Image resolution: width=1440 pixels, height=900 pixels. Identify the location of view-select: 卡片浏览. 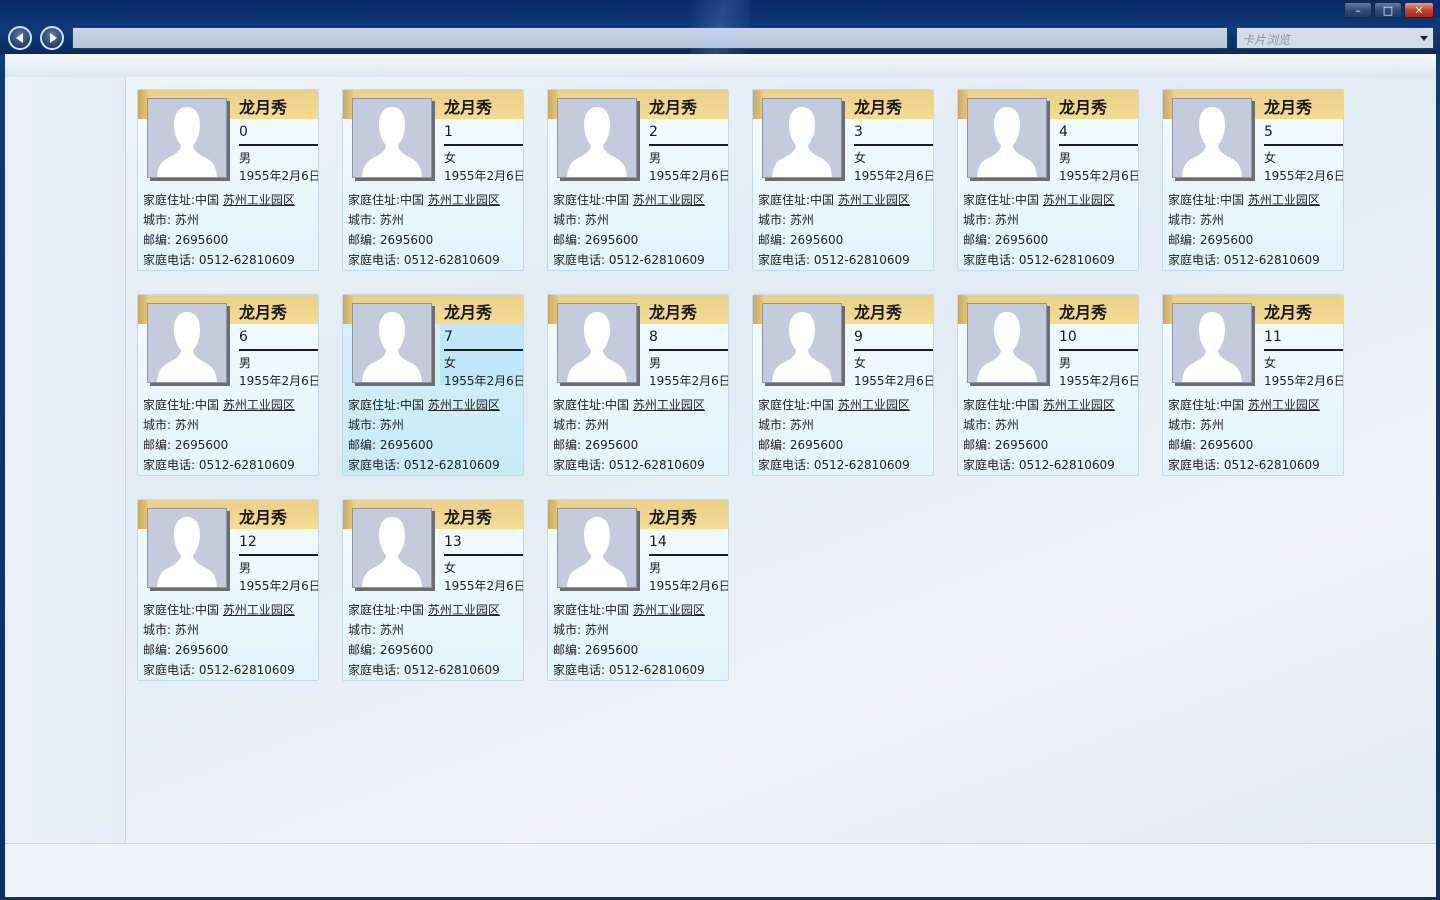
(1335, 38).